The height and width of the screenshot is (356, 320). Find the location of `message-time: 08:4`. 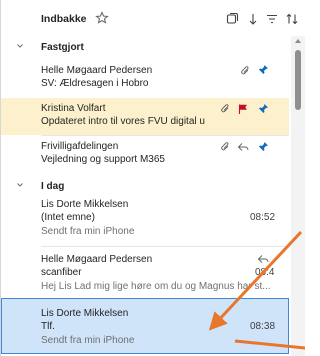

message-time: 08:4 is located at coordinates (265, 272).